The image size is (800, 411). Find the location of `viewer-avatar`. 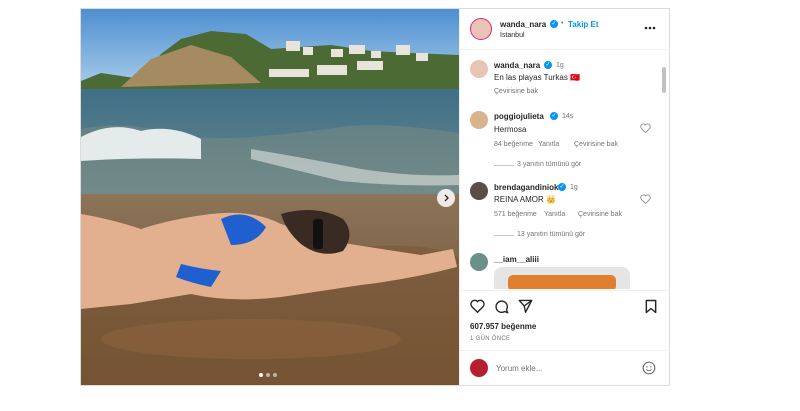

viewer-avatar is located at coordinates (479, 368).